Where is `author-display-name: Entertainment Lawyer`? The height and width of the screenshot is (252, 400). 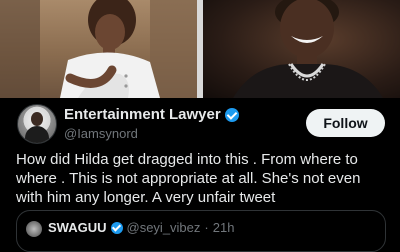 author-display-name: Entertainment Lawyer is located at coordinates (142, 114).